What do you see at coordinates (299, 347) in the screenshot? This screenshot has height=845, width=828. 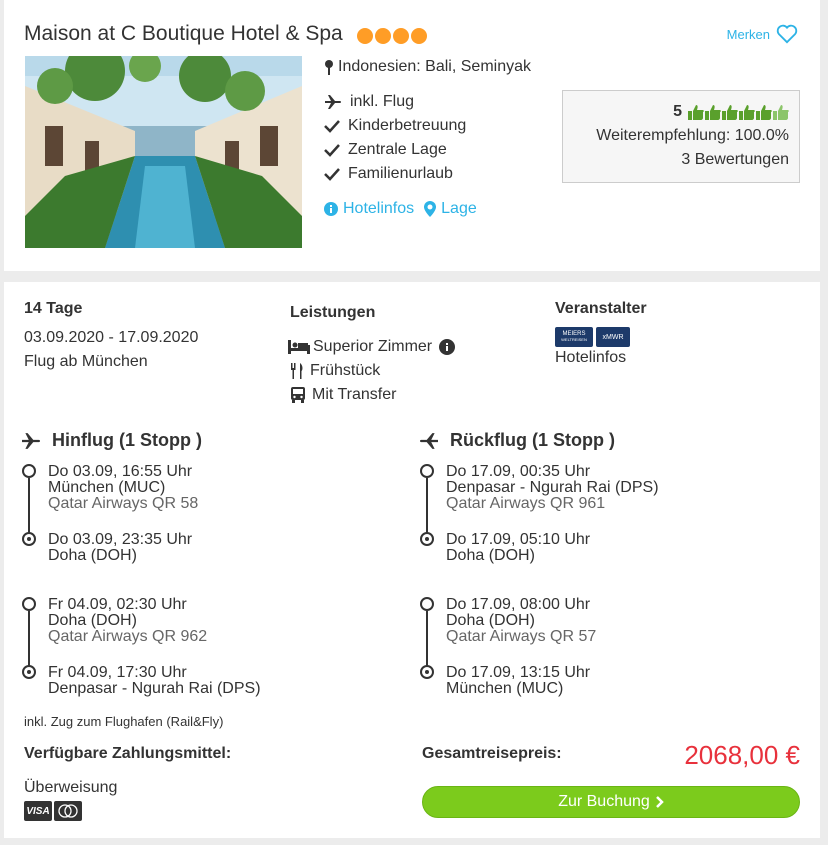 I see `bed-icon` at bounding box center [299, 347].